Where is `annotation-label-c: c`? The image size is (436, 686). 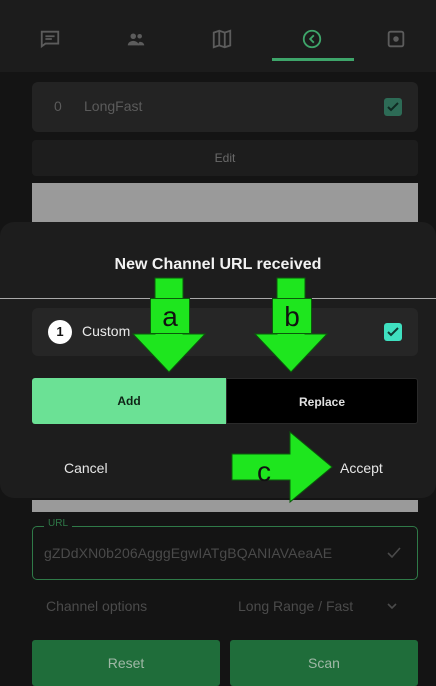 annotation-label-c: c is located at coordinates (264, 471).